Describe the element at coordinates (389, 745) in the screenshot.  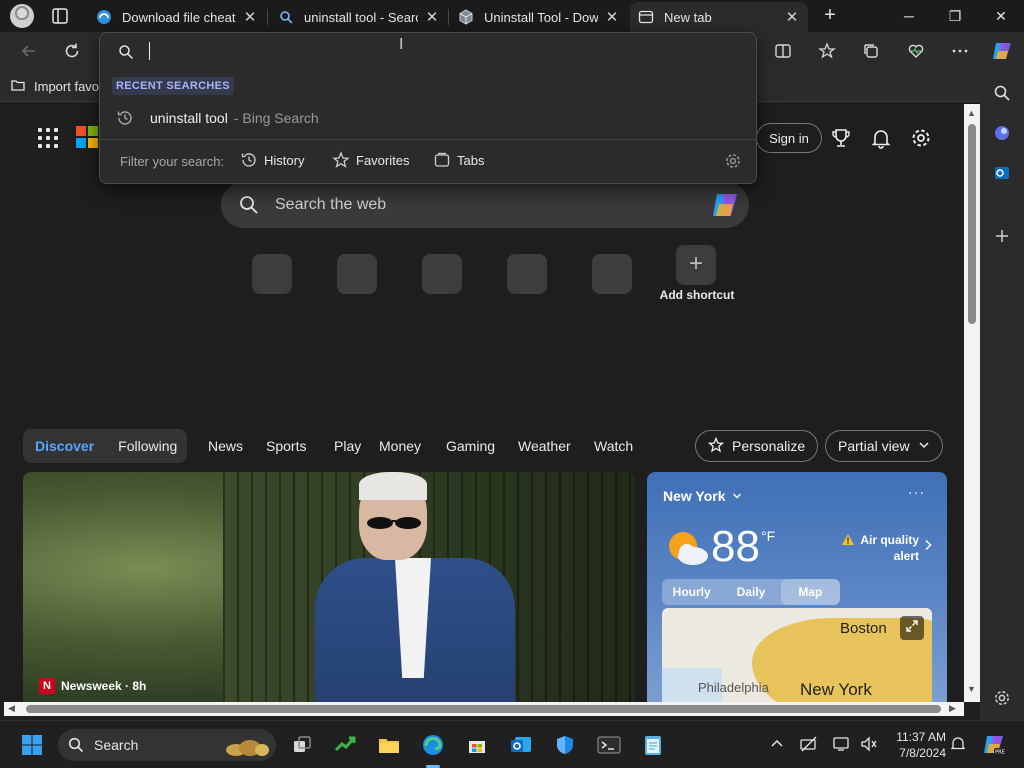
I see `file-explorer-icon` at that location.